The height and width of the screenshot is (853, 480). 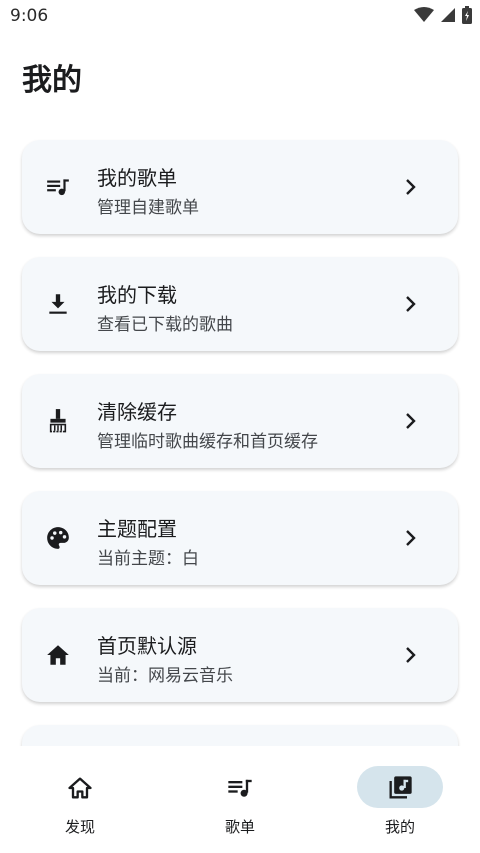 I want to click on menu-item-subtitle: 查看已下载的歌曲, so click(x=165, y=325).